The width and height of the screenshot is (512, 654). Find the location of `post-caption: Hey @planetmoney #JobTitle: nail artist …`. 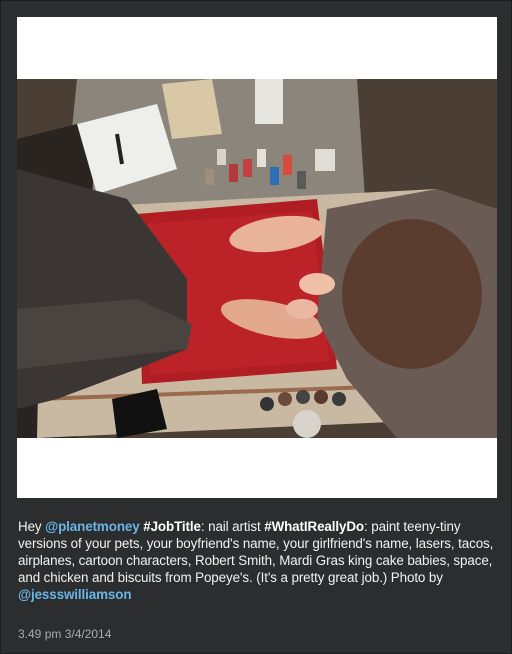

post-caption: Hey @planetmoney #JobTitle: nail artist … is located at coordinates (259, 560).